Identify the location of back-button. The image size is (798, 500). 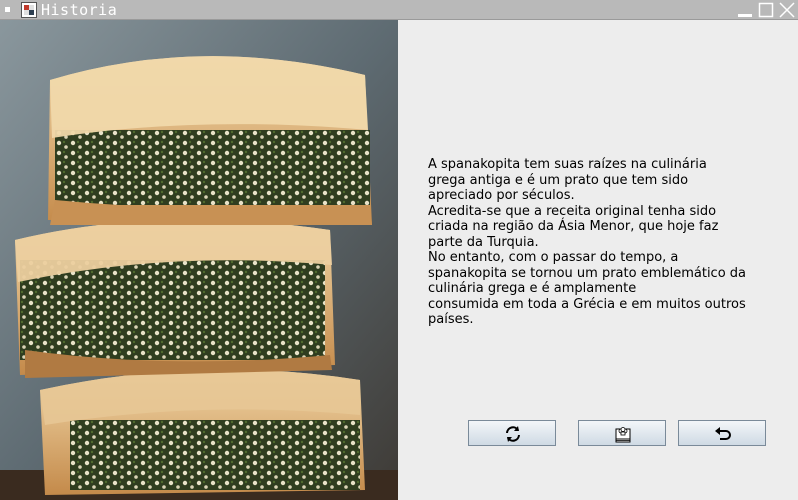
(722, 433).